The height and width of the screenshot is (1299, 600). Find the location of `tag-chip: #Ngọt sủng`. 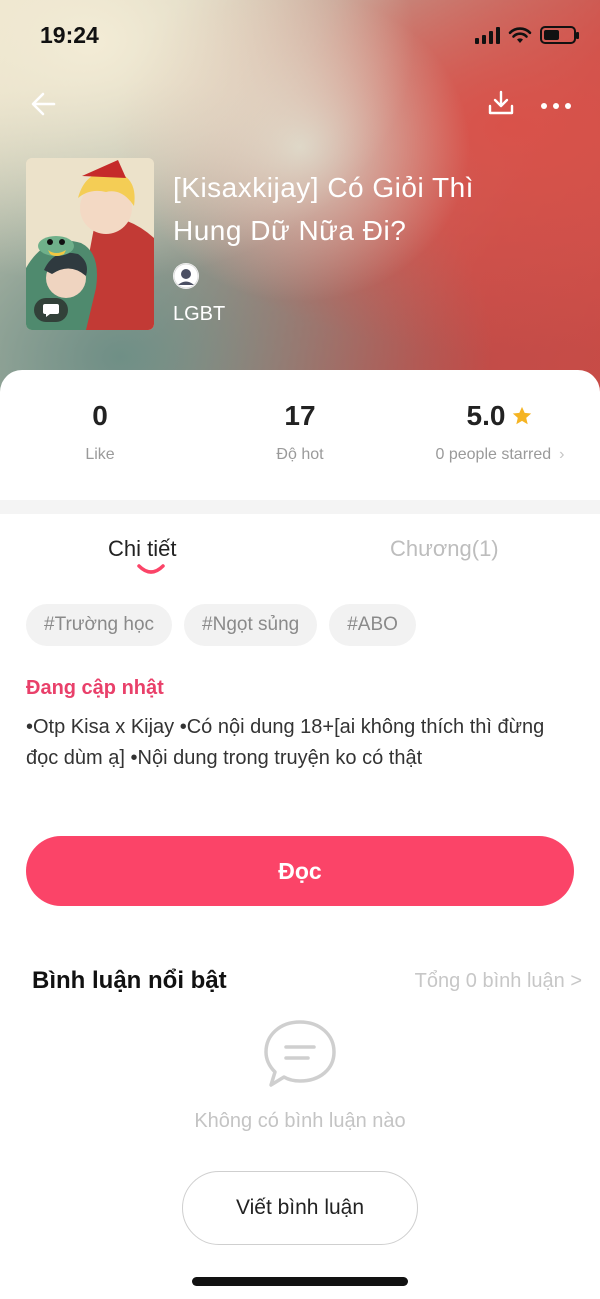

tag-chip: #Ngọt sủng is located at coordinates (251, 625).